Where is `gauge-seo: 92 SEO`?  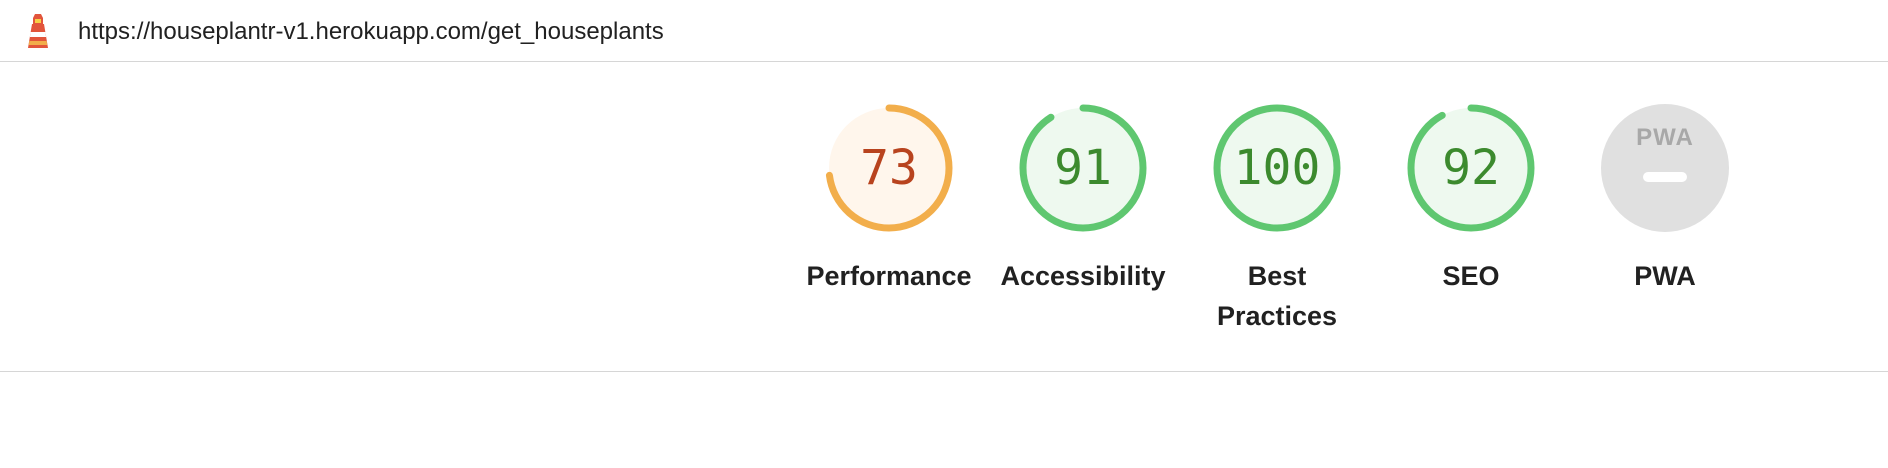 gauge-seo: 92 SEO is located at coordinates (1471, 199).